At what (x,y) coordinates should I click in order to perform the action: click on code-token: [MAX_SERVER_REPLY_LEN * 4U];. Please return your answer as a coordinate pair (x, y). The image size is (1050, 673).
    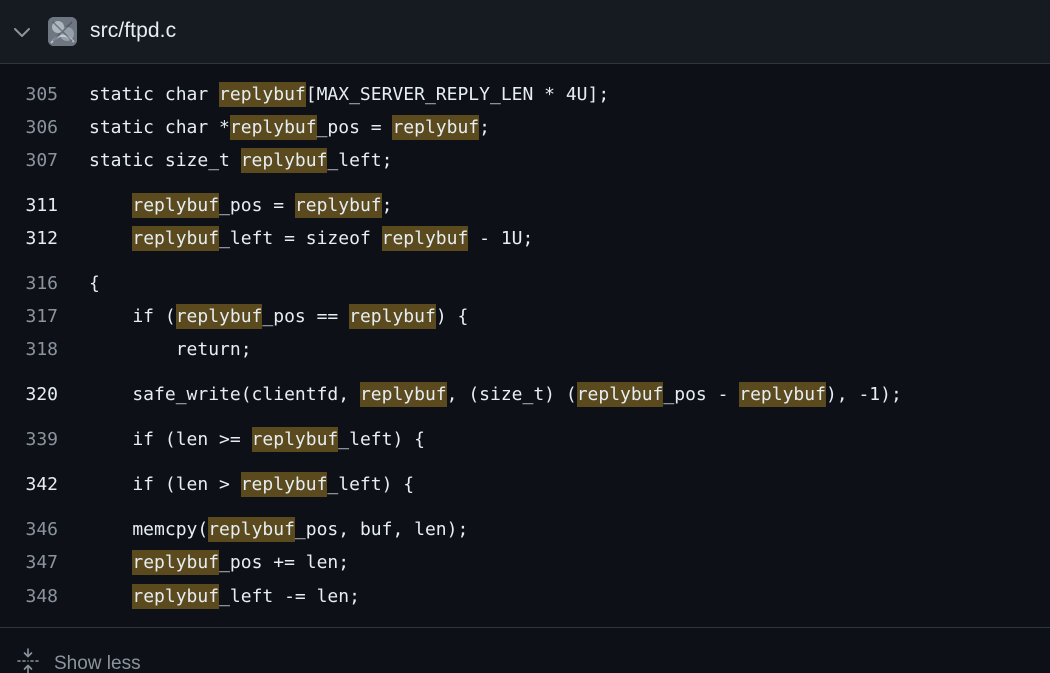
    Looking at the image, I should click on (457, 94).